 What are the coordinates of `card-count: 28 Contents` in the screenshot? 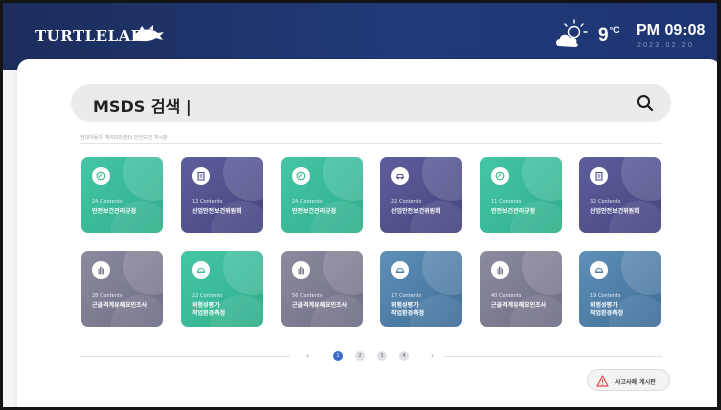 It's located at (107, 296).